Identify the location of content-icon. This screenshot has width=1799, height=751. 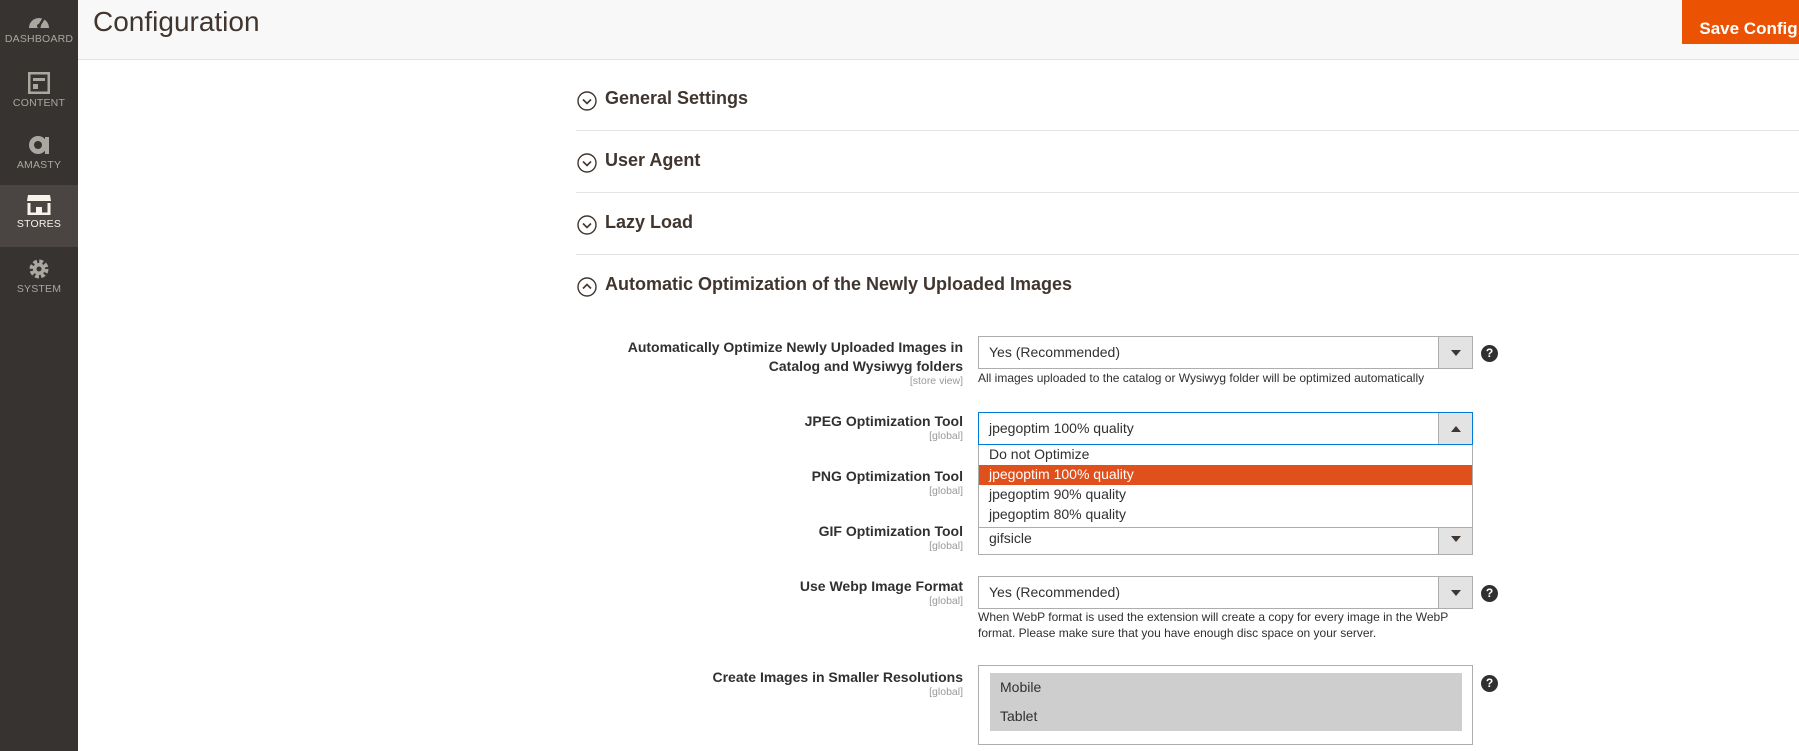
(39, 83).